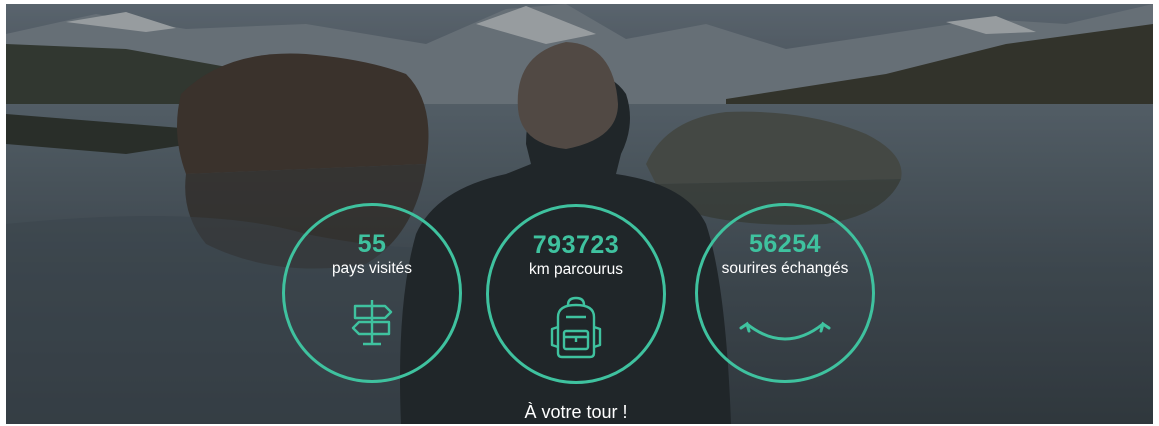 This screenshot has height=426, width=1159. Describe the element at coordinates (576, 245) in the screenshot. I see `stat-km-value: 793723` at that location.